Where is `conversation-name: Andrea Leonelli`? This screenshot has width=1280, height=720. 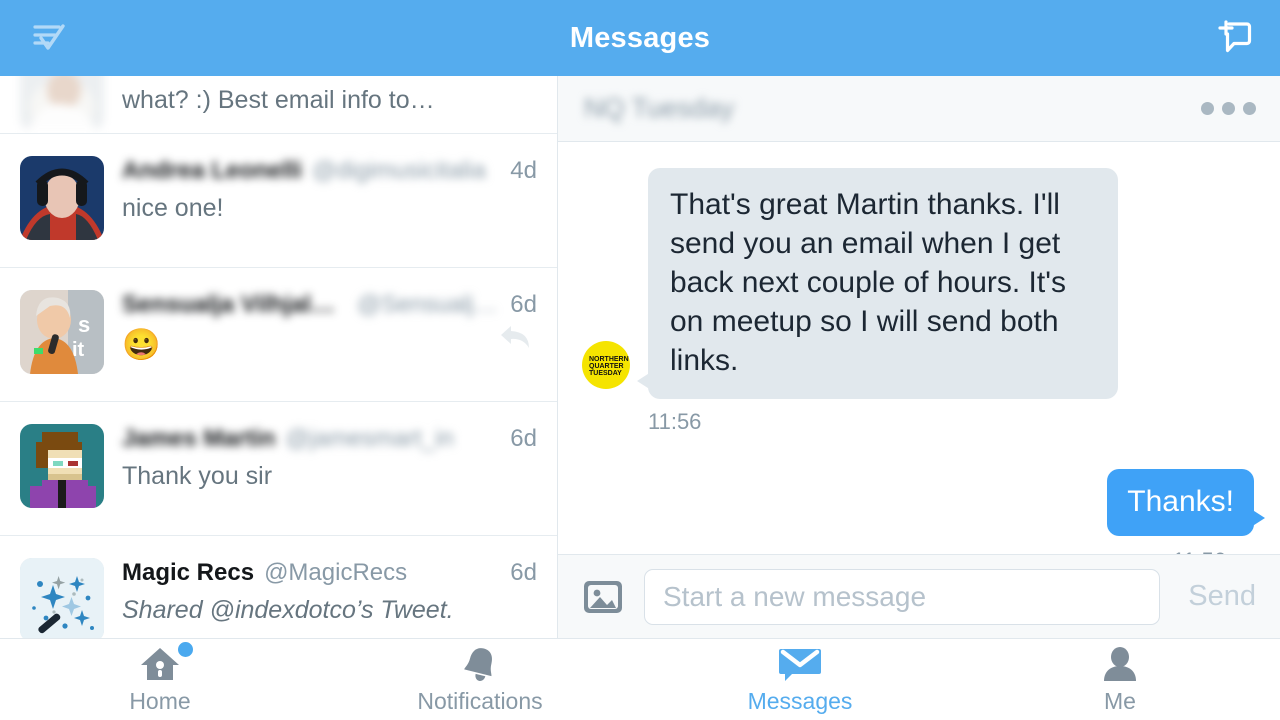
conversation-name: Andrea Leonelli is located at coordinates (212, 170).